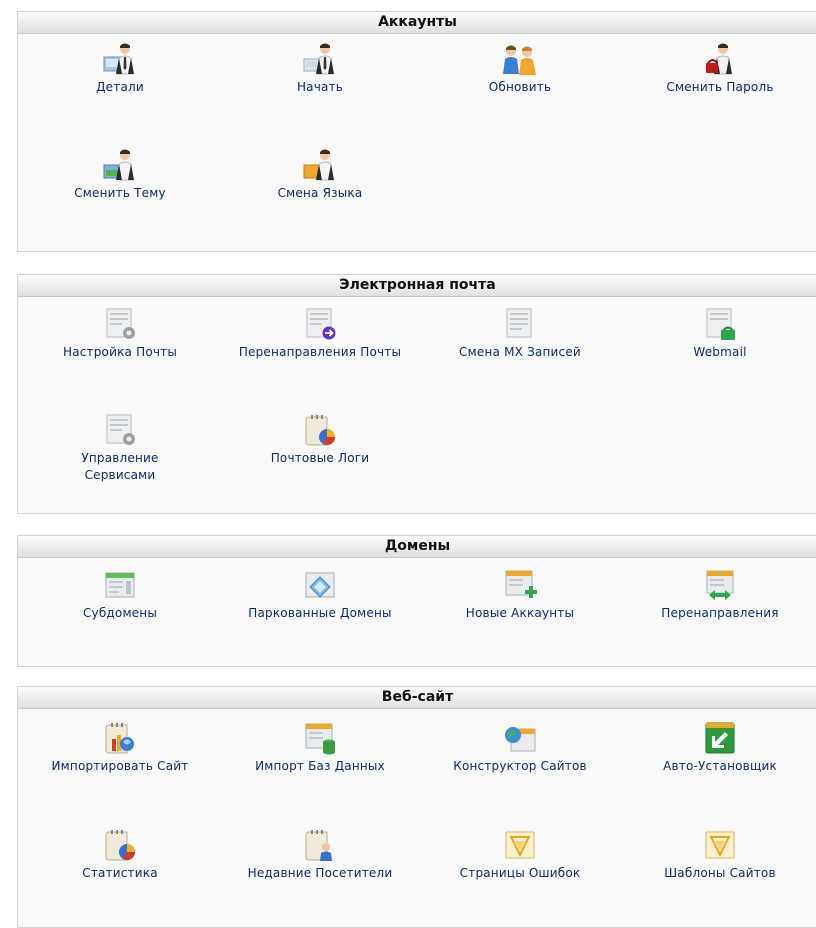  I want to click on parked-domains-label: Паркованные Домены, so click(320, 613).